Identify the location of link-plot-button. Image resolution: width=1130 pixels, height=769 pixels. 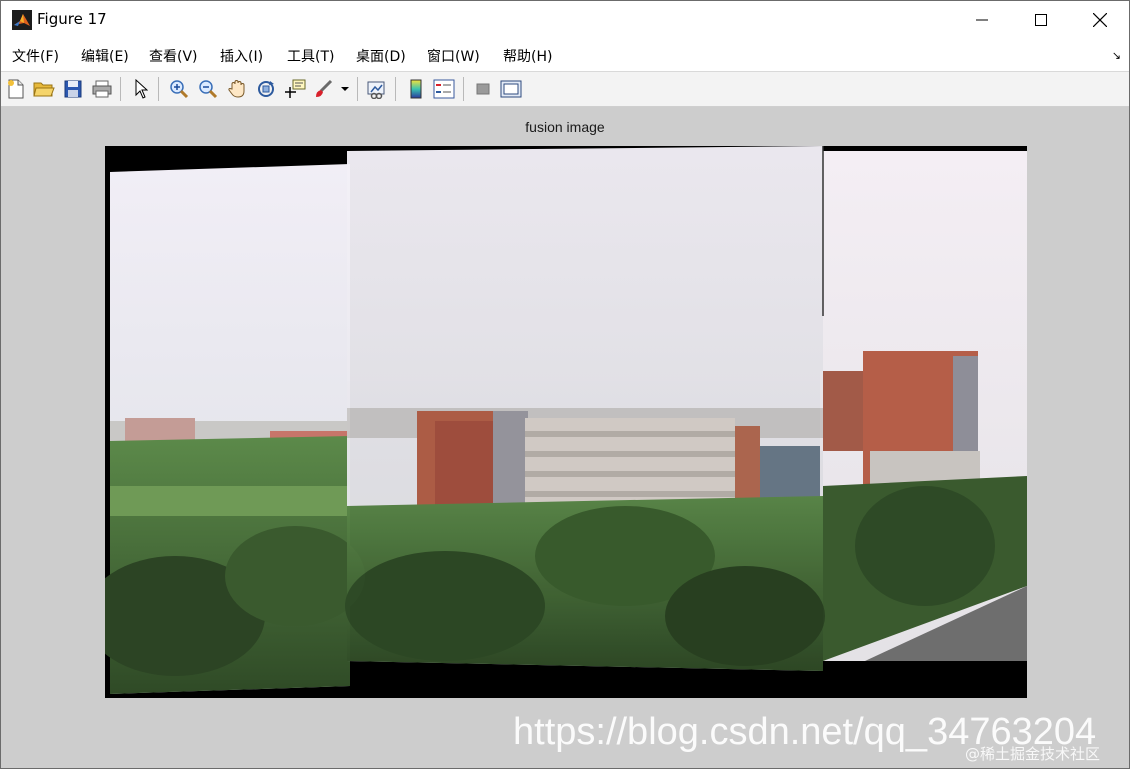
(377, 89).